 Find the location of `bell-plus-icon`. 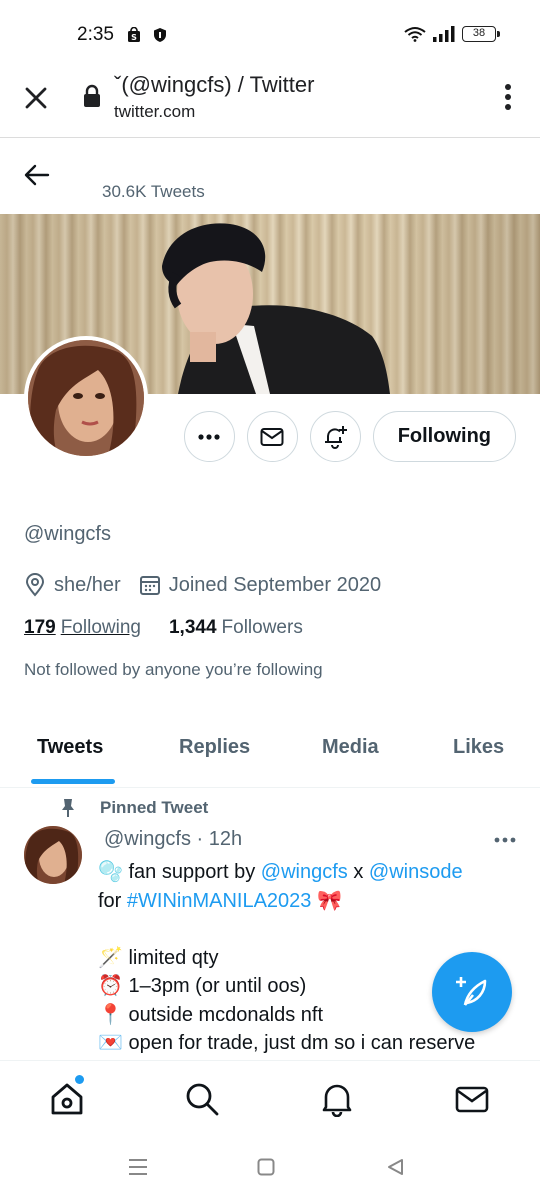

bell-plus-icon is located at coordinates (336, 437).